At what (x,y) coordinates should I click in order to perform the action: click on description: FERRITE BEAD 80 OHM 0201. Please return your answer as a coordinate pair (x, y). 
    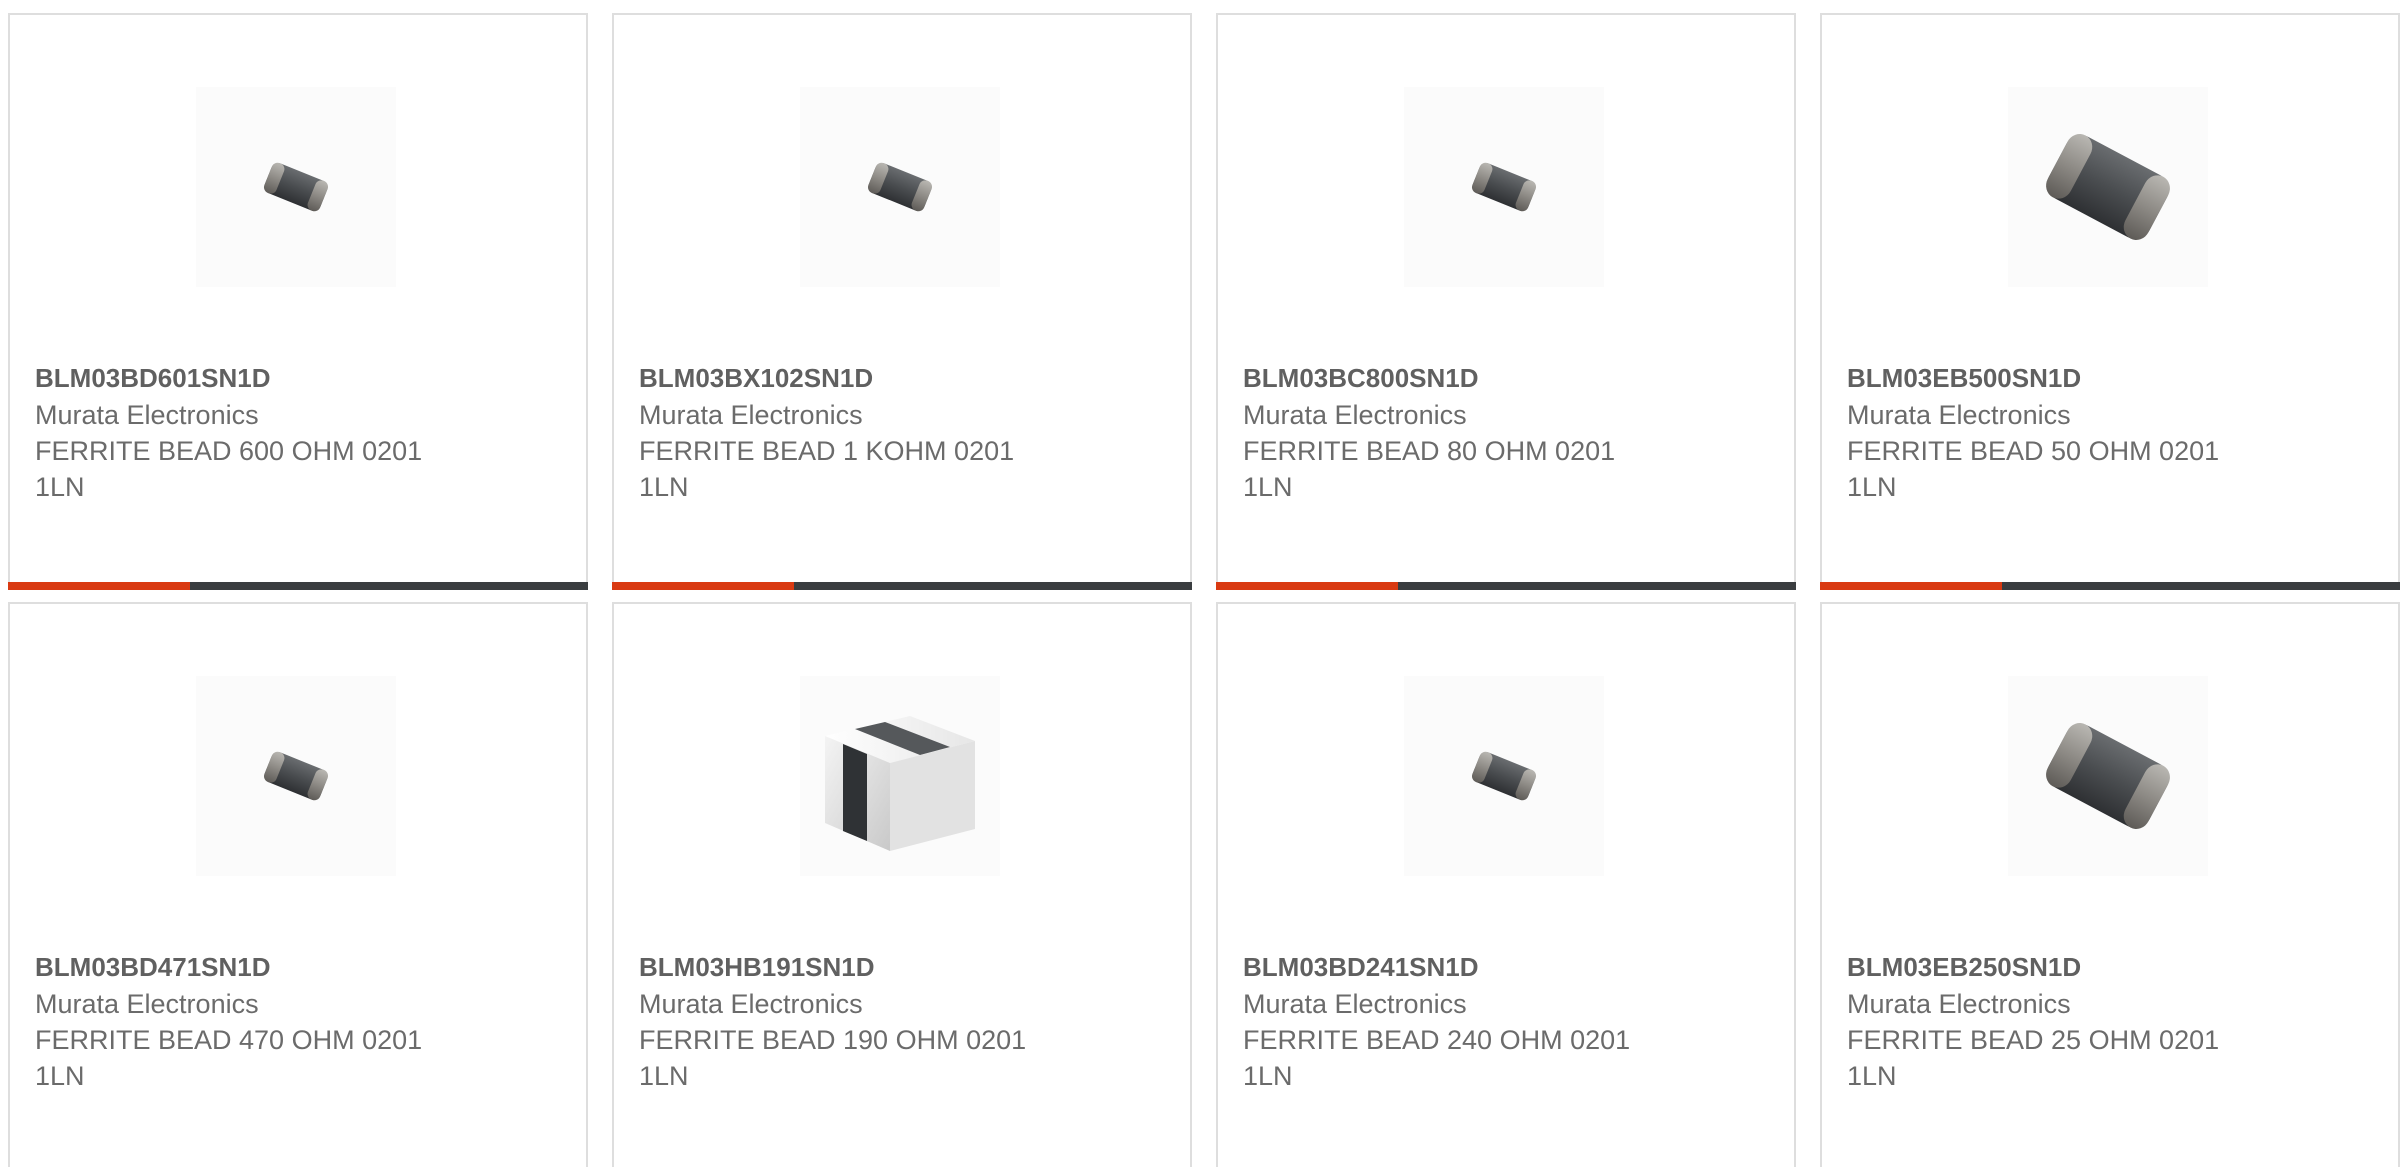
    Looking at the image, I should click on (1429, 451).